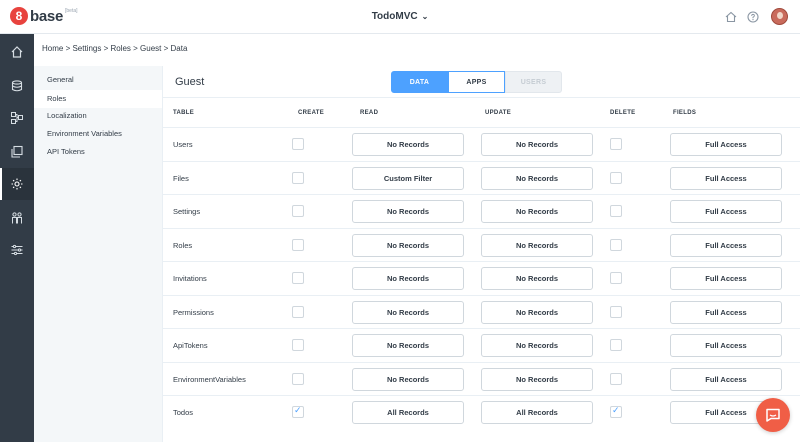 The height and width of the screenshot is (442, 800). I want to click on table-row: TodosAll RecordsAll RecordsFull Access, so click(481, 412).